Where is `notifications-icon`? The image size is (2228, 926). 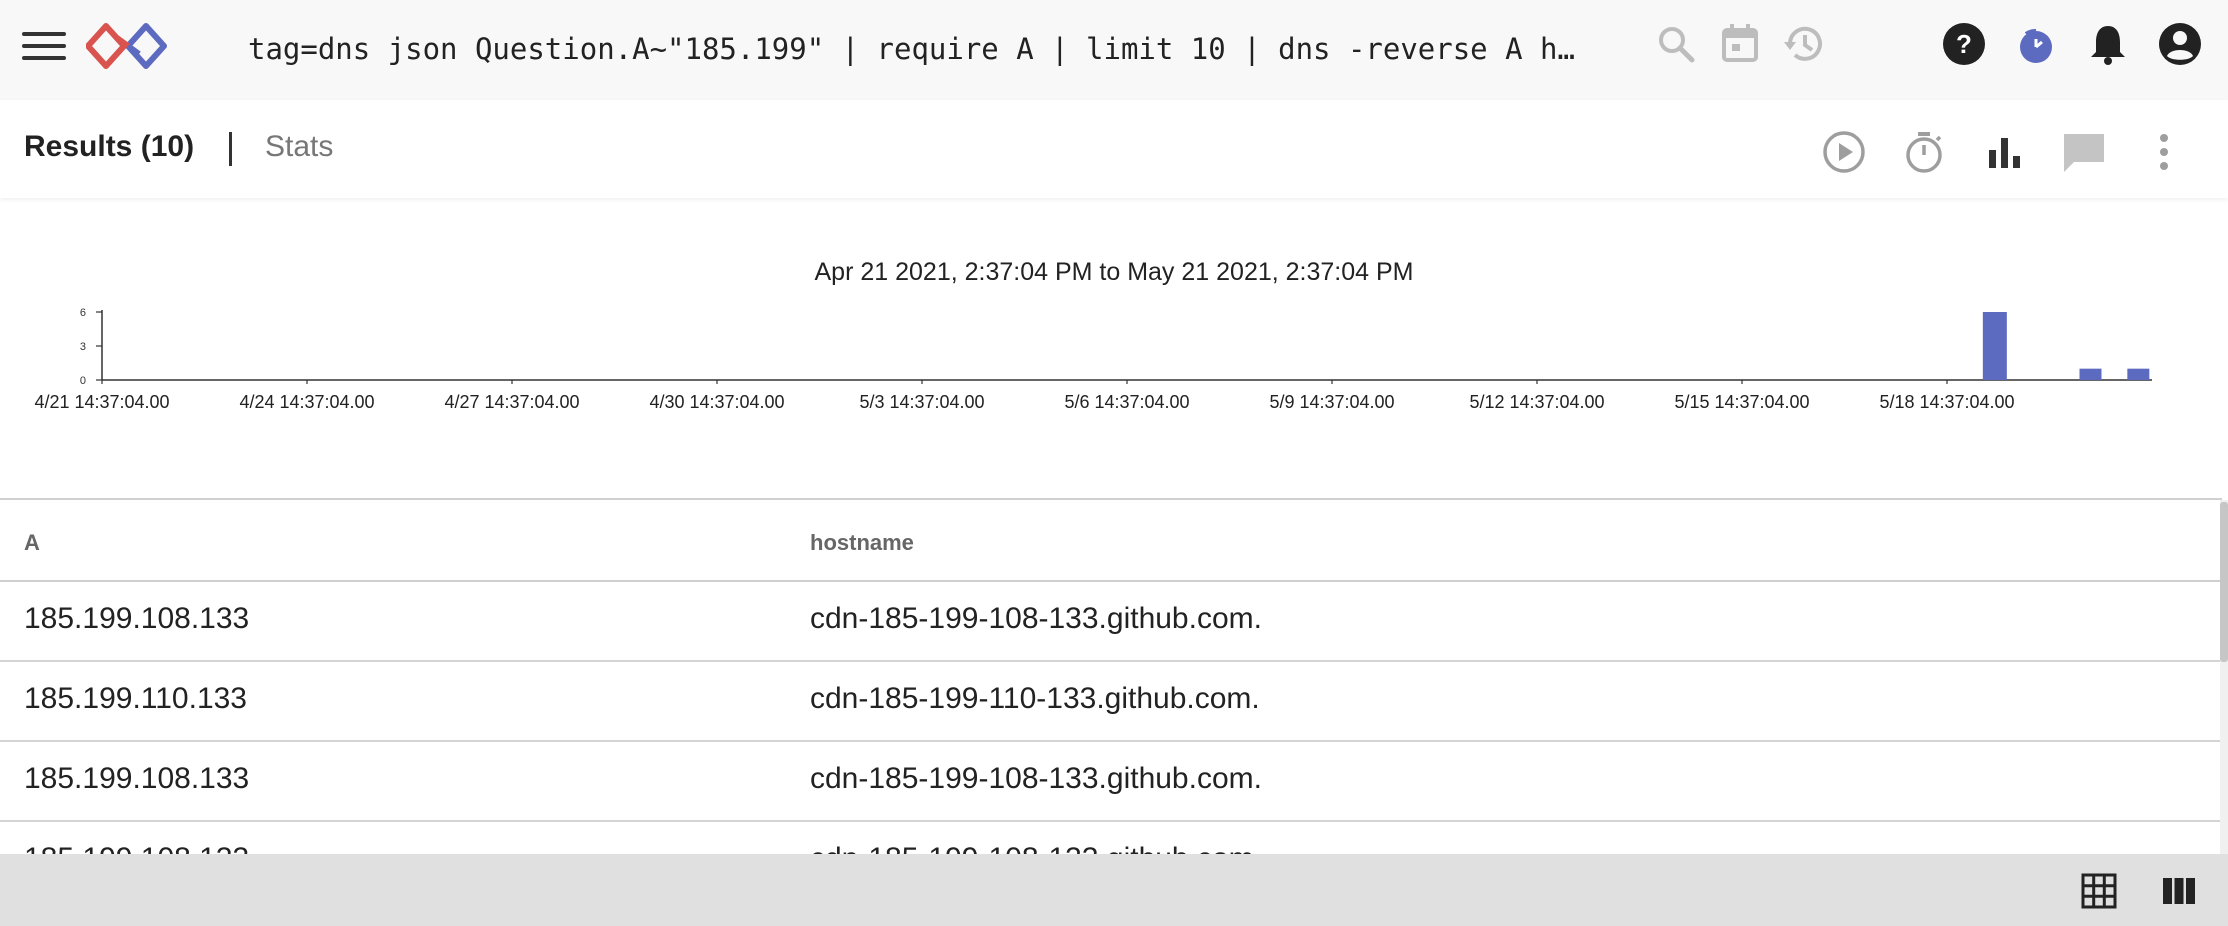
notifications-icon is located at coordinates (2108, 44).